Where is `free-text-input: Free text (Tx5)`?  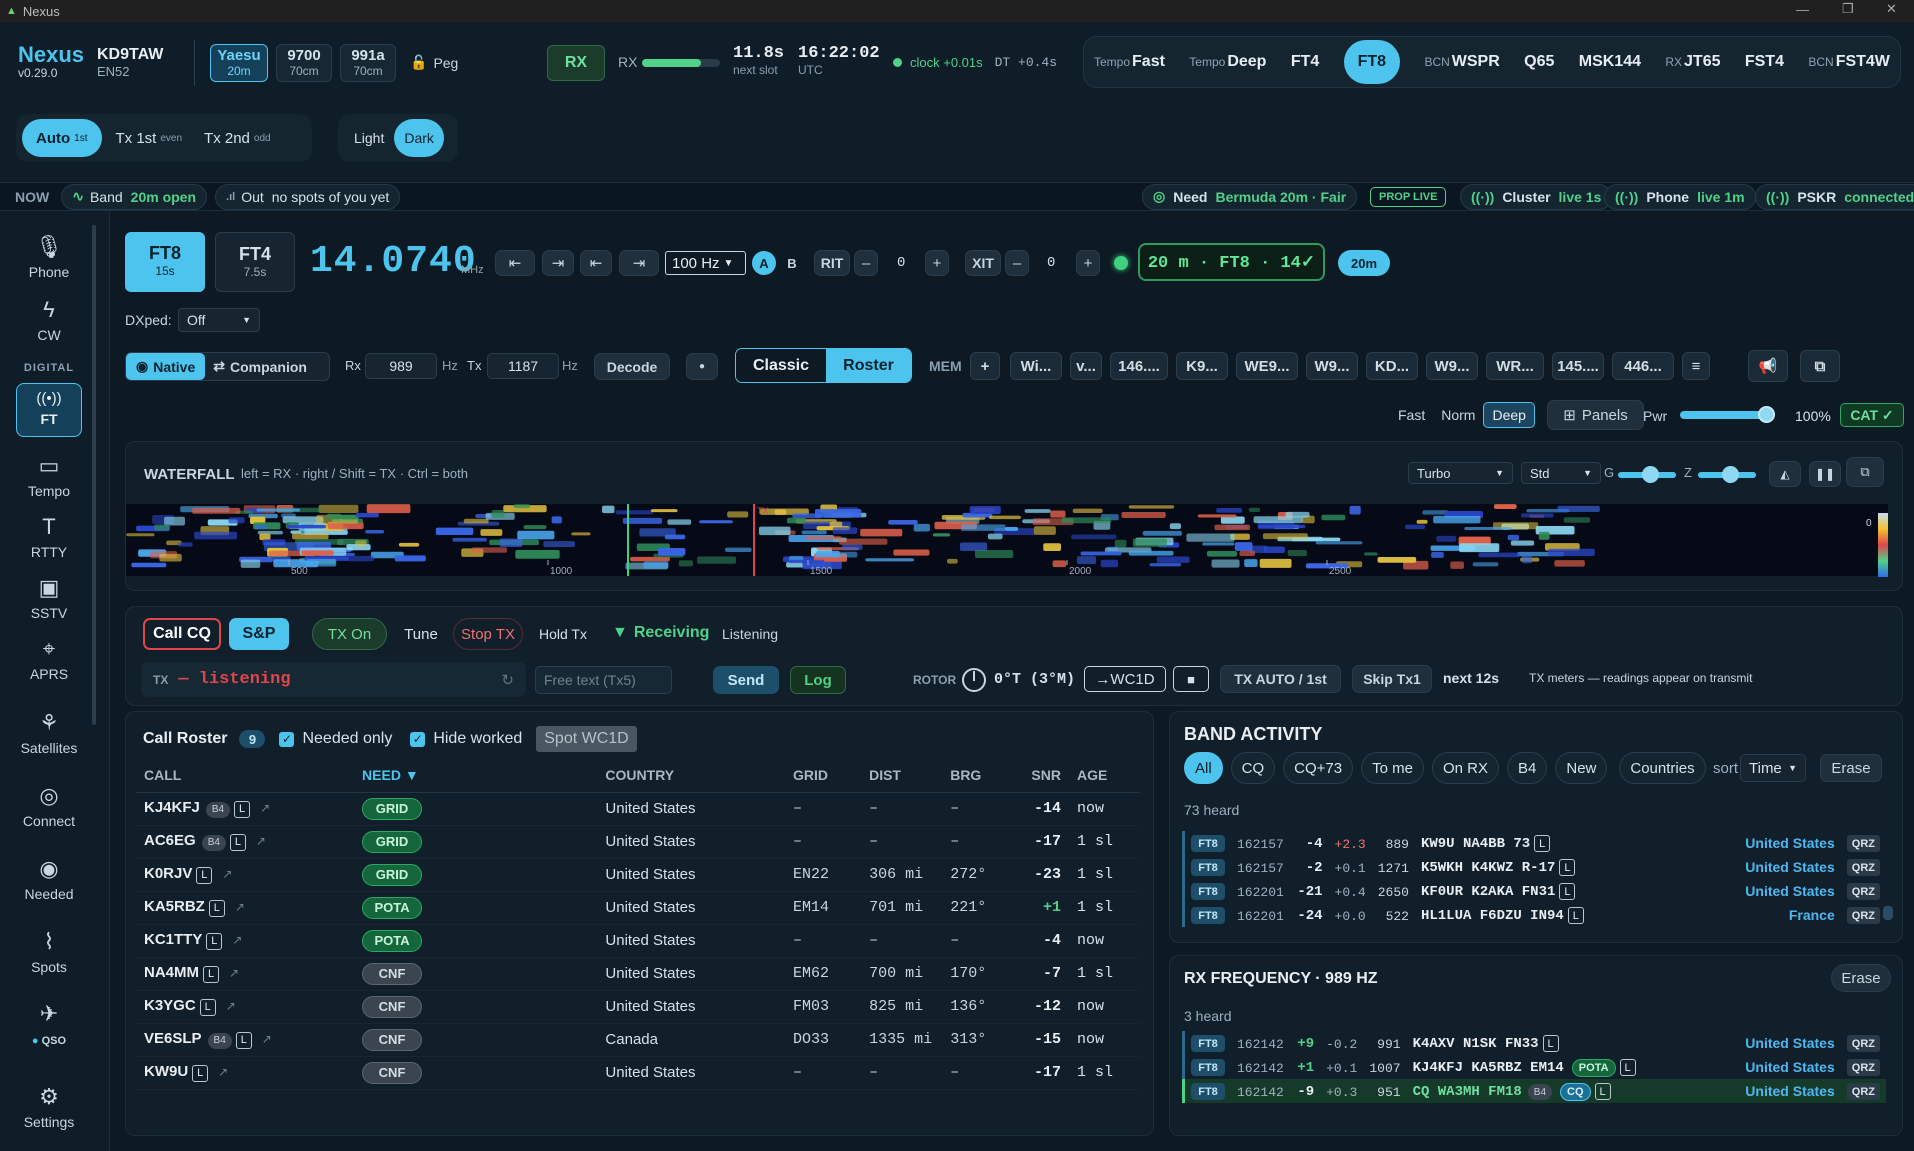
free-text-input: Free text (Tx5) is located at coordinates (603, 680).